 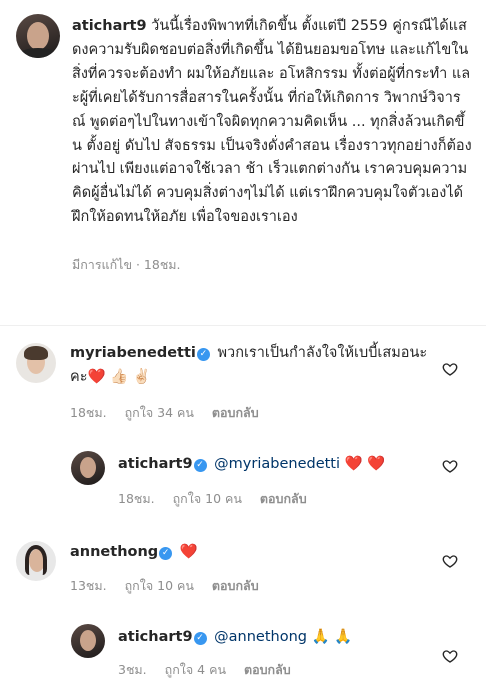 I want to click on comment-emojis: ❤️ 👍🏻 ✌🏻, so click(x=119, y=377).